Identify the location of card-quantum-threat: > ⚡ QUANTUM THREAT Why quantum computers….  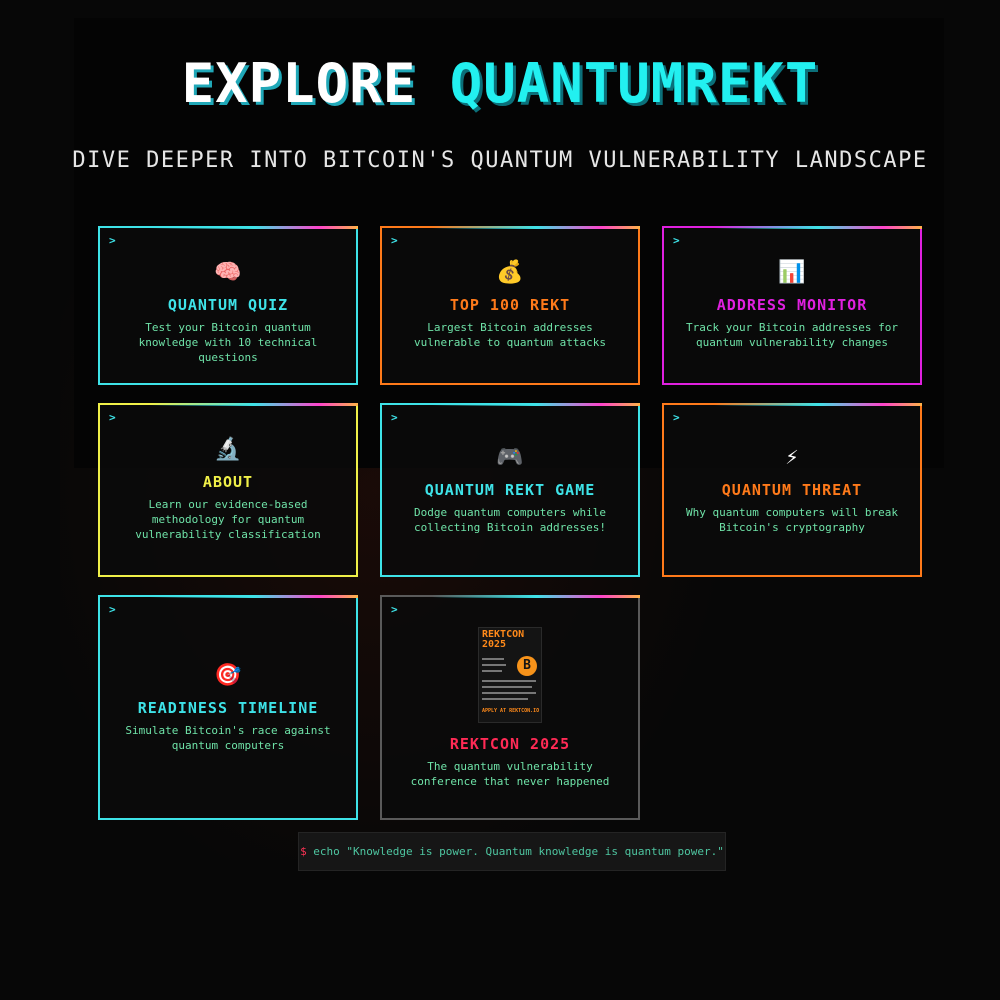
(792, 490).